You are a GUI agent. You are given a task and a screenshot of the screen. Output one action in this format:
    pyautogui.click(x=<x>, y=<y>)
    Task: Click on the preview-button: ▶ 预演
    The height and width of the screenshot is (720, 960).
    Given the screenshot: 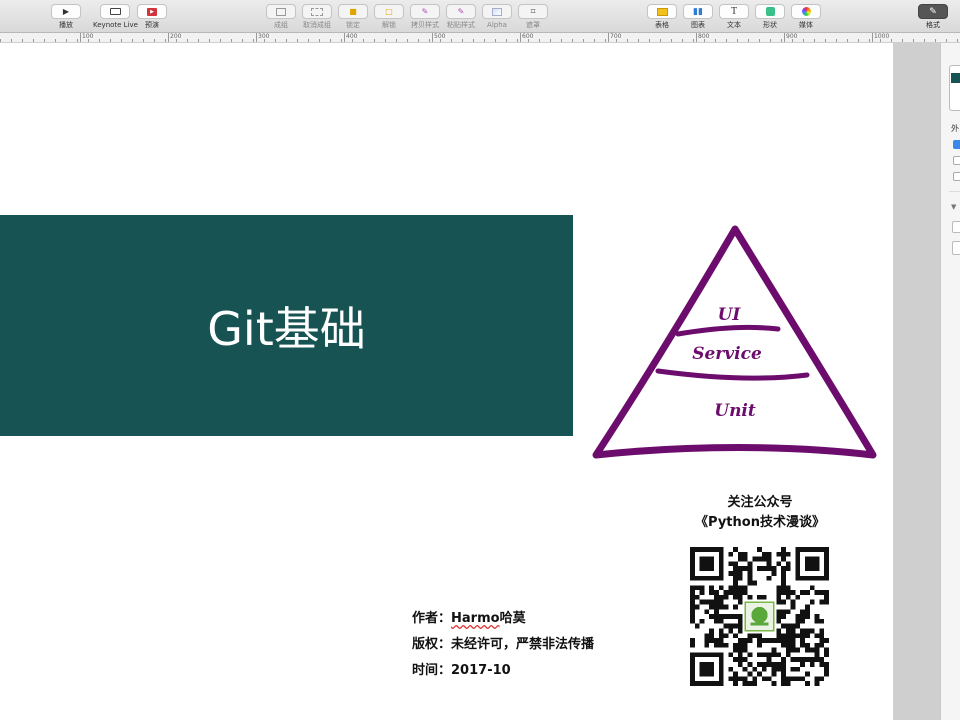 What is the action you would take?
    pyautogui.click(x=152, y=16)
    